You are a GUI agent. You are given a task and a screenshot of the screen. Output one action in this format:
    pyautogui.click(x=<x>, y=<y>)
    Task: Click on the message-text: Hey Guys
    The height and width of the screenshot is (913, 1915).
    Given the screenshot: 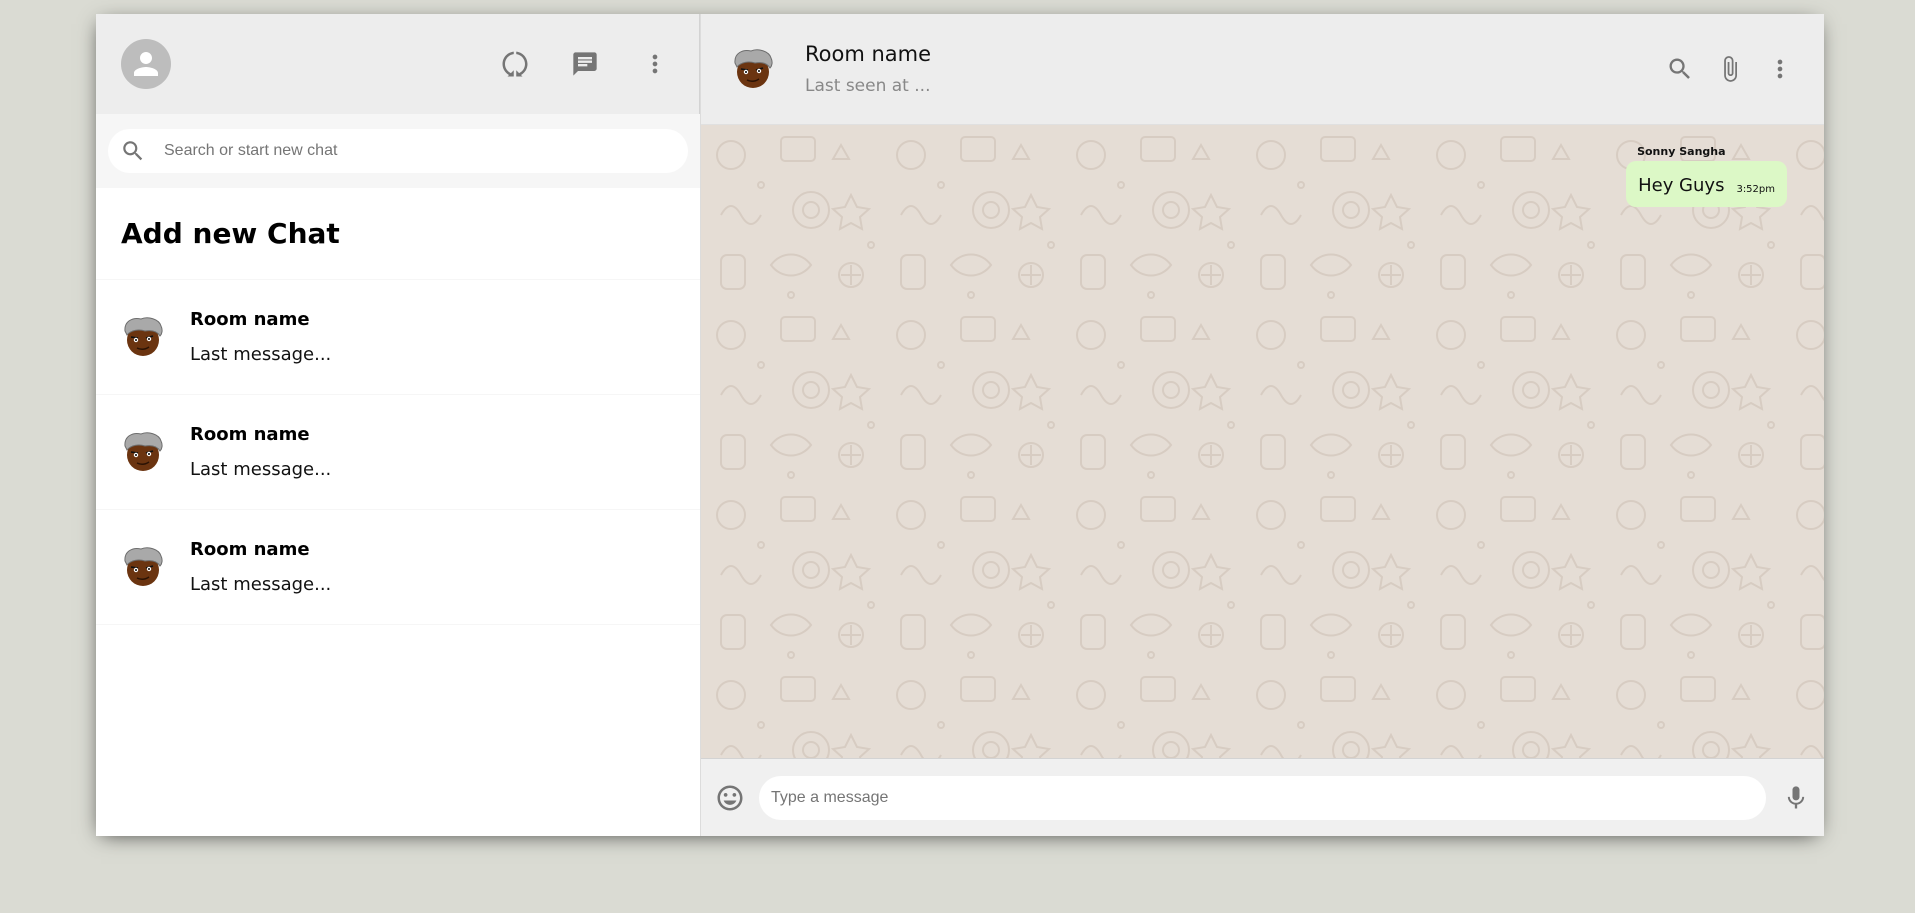 What is the action you would take?
    pyautogui.click(x=1681, y=185)
    